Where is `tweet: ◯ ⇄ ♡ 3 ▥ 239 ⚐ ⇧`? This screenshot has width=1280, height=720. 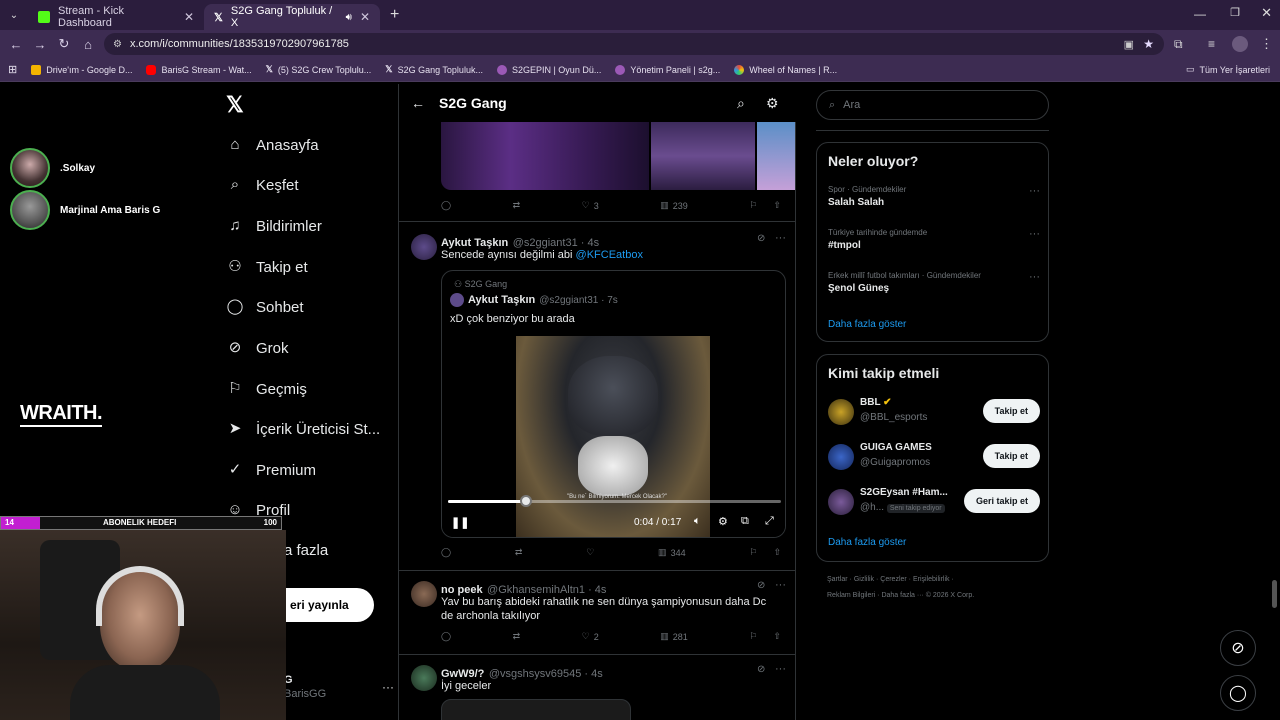
tweet: ◯ ⇄ ♡ 3 ▥ 239 ⚐ ⇧ is located at coordinates (597, 172).